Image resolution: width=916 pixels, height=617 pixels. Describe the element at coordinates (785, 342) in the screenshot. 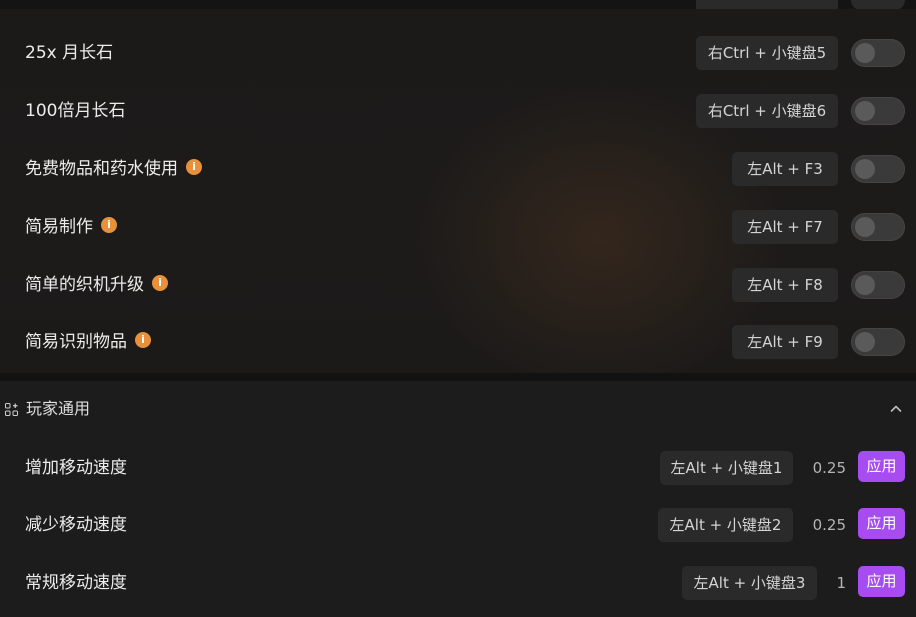

I see `hotkey-chip: 左Alt + F9` at that location.